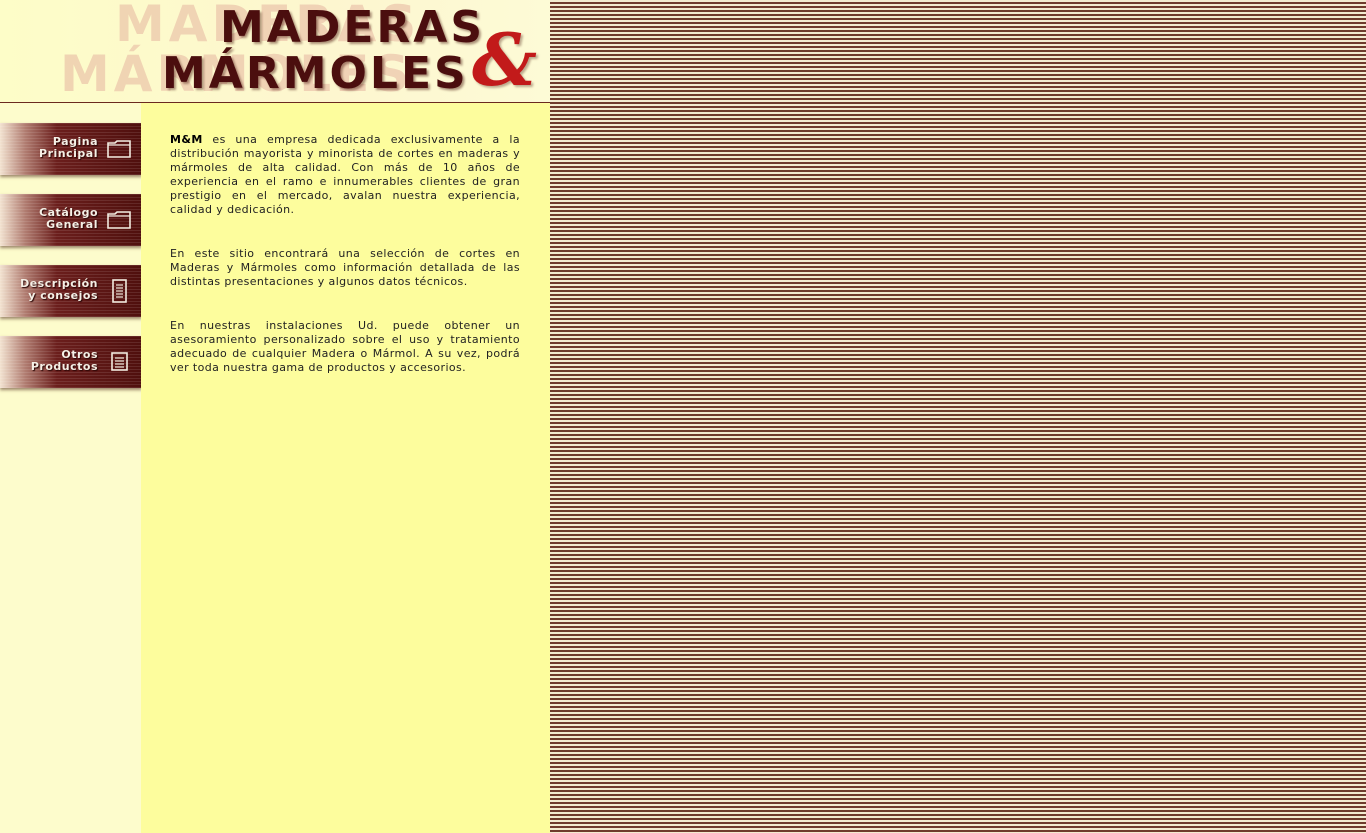 The width and height of the screenshot is (1366, 833). What do you see at coordinates (68, 147) in the screenshot?
I see `nav-pagina-principal-label: Pagina Principal` at bounding box center [68, 147].